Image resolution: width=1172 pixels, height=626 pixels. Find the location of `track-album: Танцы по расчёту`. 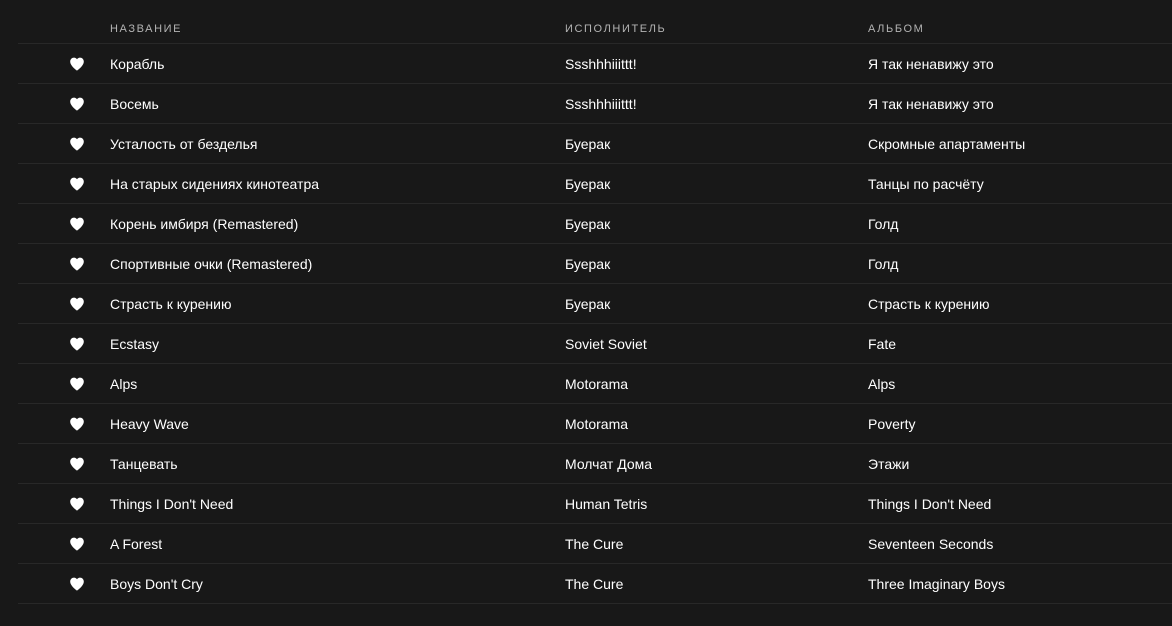

track-album: Танцы по расчёту is located at coordinates (926, 184).